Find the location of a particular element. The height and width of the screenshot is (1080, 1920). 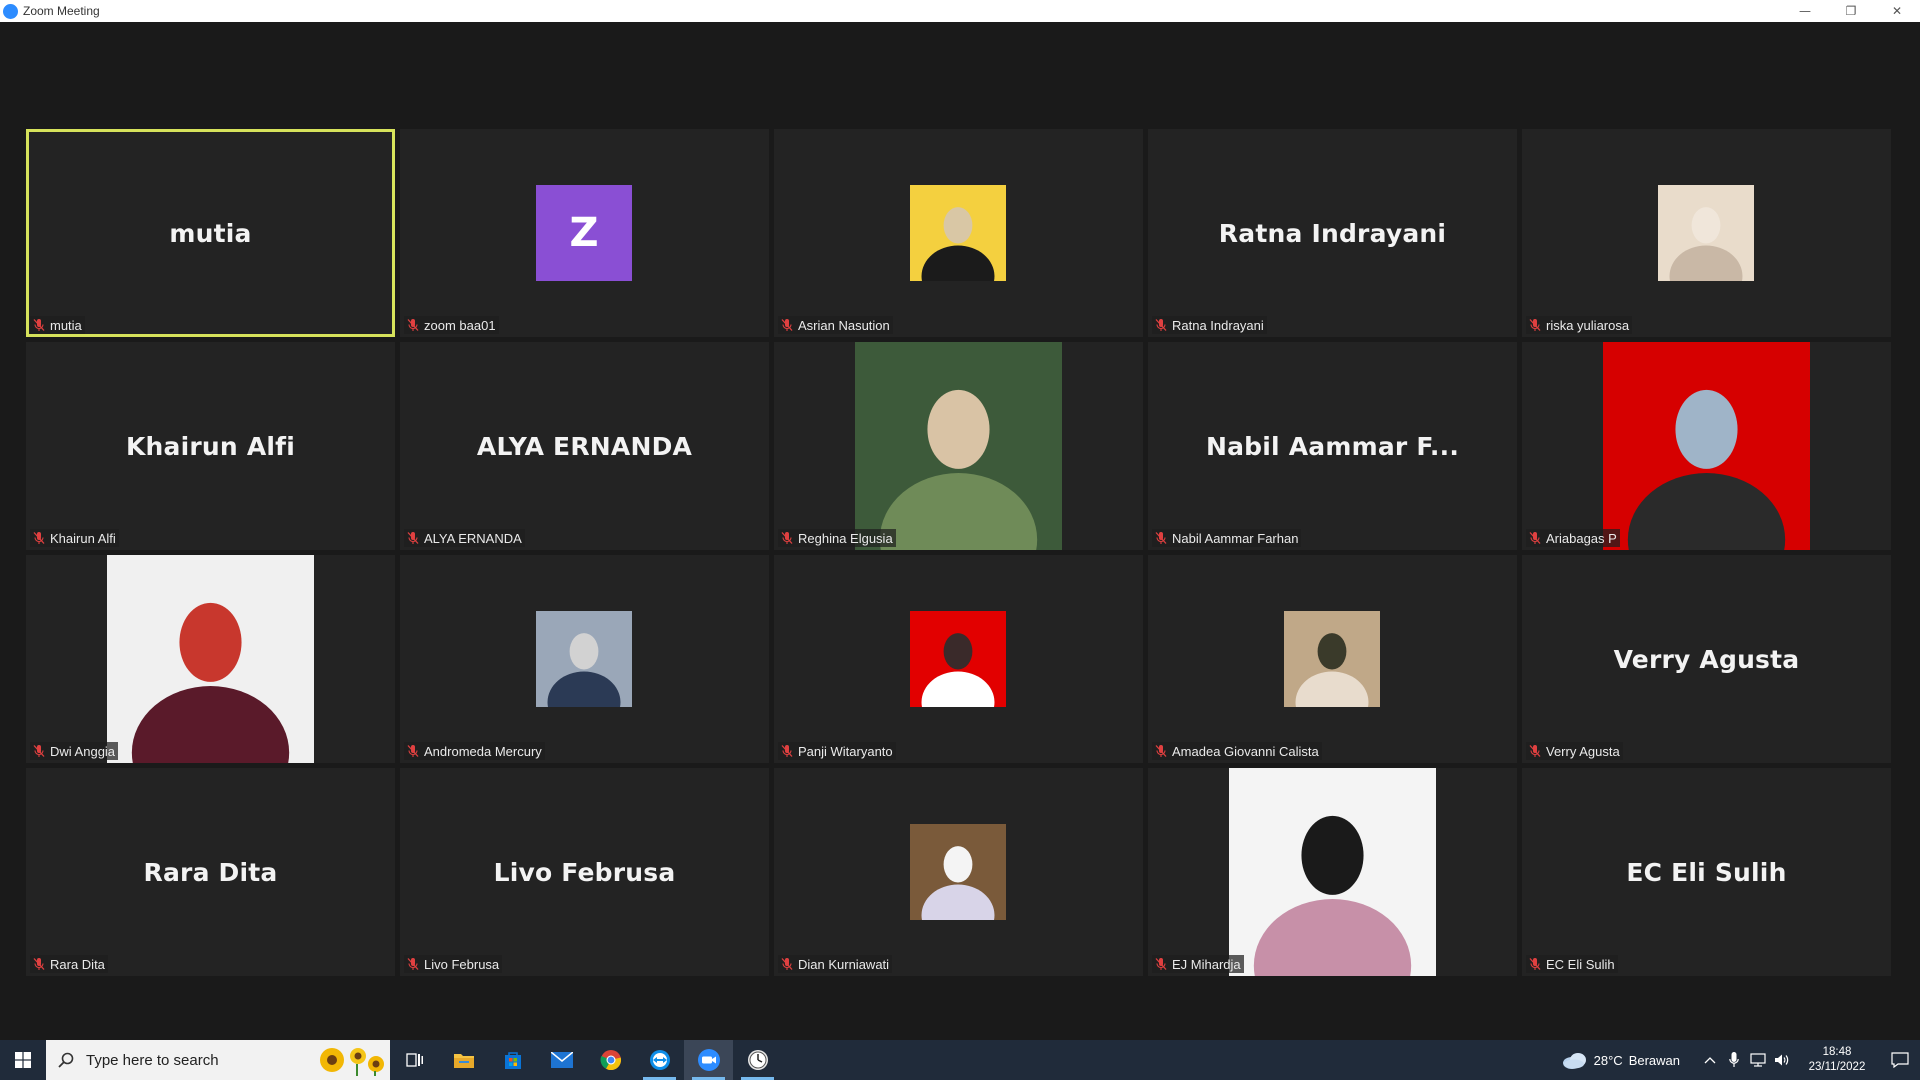

participant-name-label: Verry Agusta is located at coordinates (1574, 751).